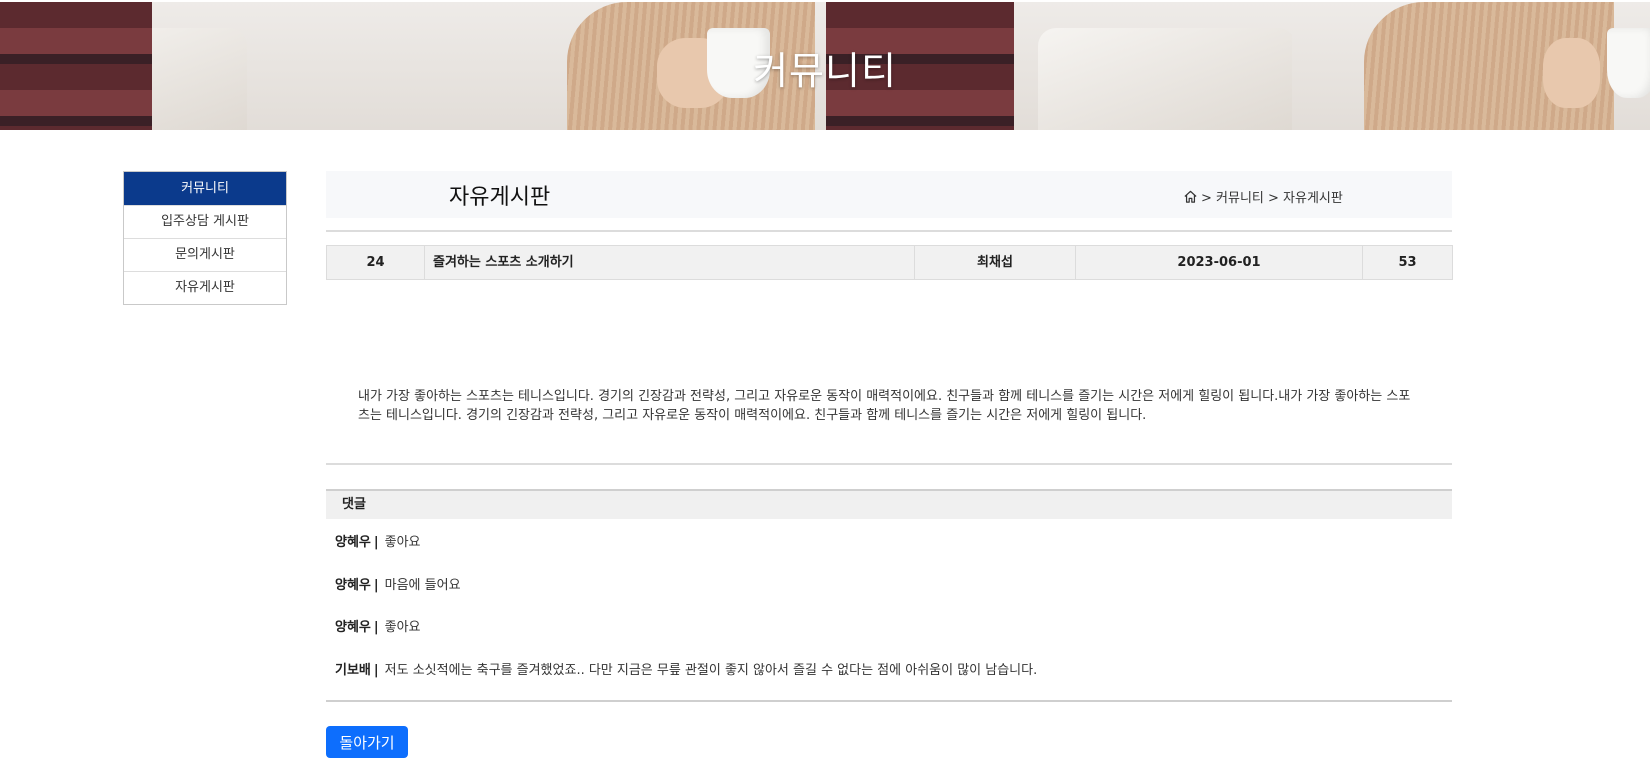 The width and height of the screenshot is (1650, 775). What do you see at coordinates (376, 262) in the screenshot?
I see `post-number: 24` at bounding box center [376, 262].